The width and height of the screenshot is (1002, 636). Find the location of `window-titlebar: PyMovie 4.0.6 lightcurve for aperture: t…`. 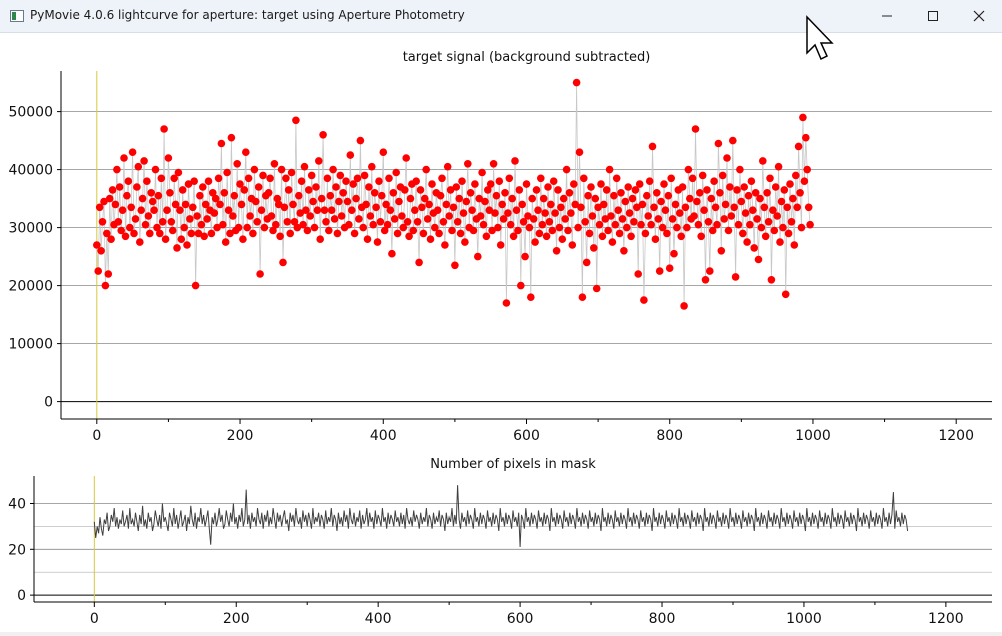

window-titlebar: PyMovie 4.0.6 lightcurve for aperture: t… is located at coordinates (501, 16).